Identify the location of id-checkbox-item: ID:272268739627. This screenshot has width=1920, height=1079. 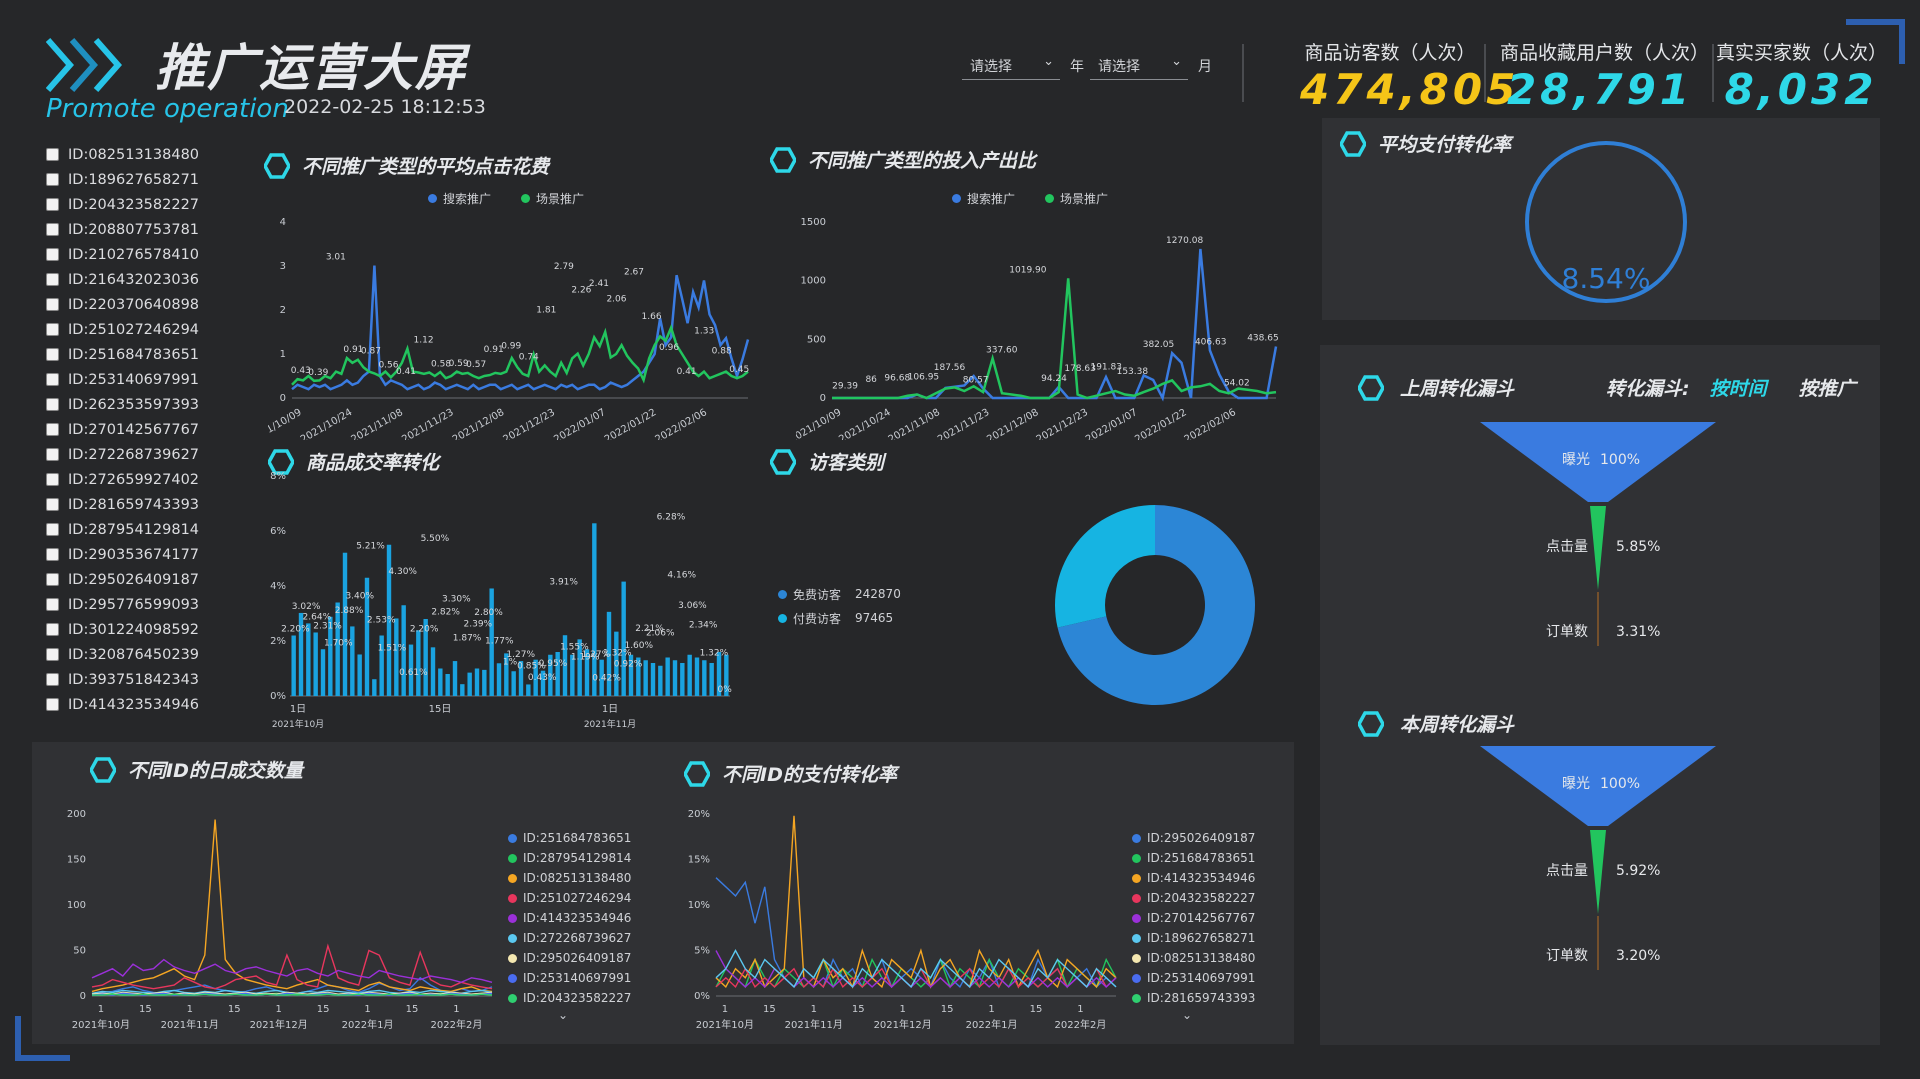
(146, 454).